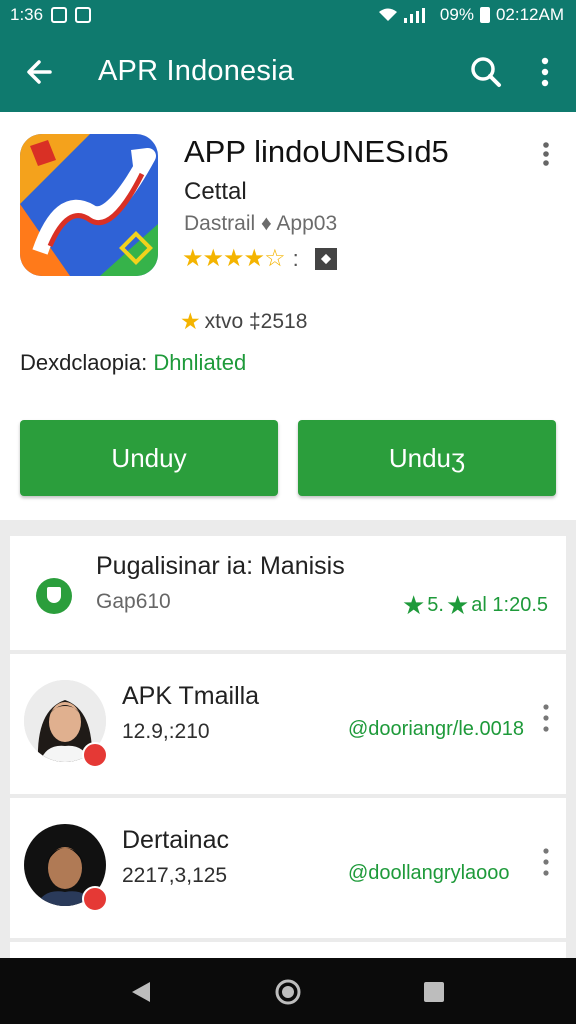 This screenshot has height=1024, width=576. Describe the element at coordinates (196, 71) in the screenshot. I see `app-bar-title: APR Indonesia` at that location.